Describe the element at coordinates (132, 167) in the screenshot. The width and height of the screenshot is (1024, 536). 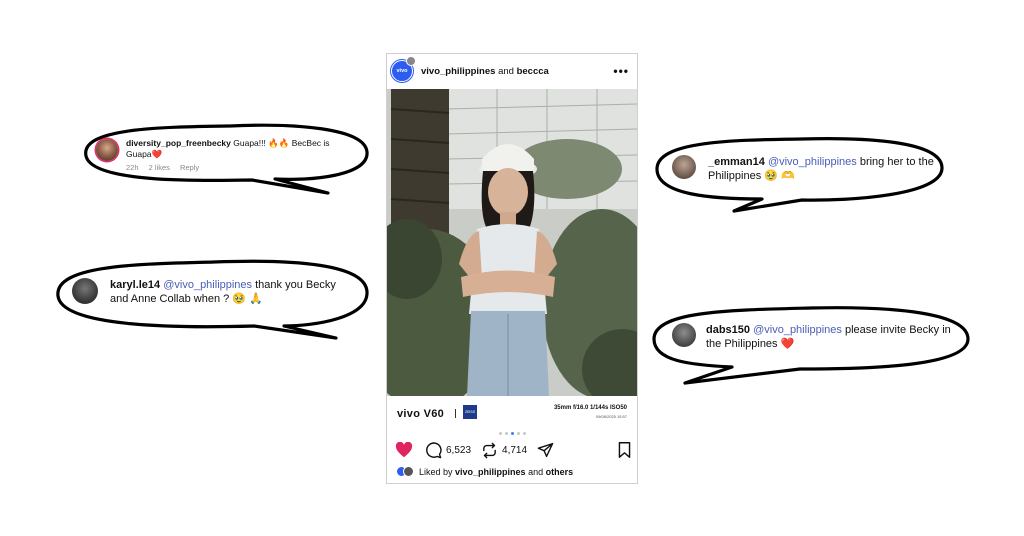
I see `comment-time: 22h` at that location.